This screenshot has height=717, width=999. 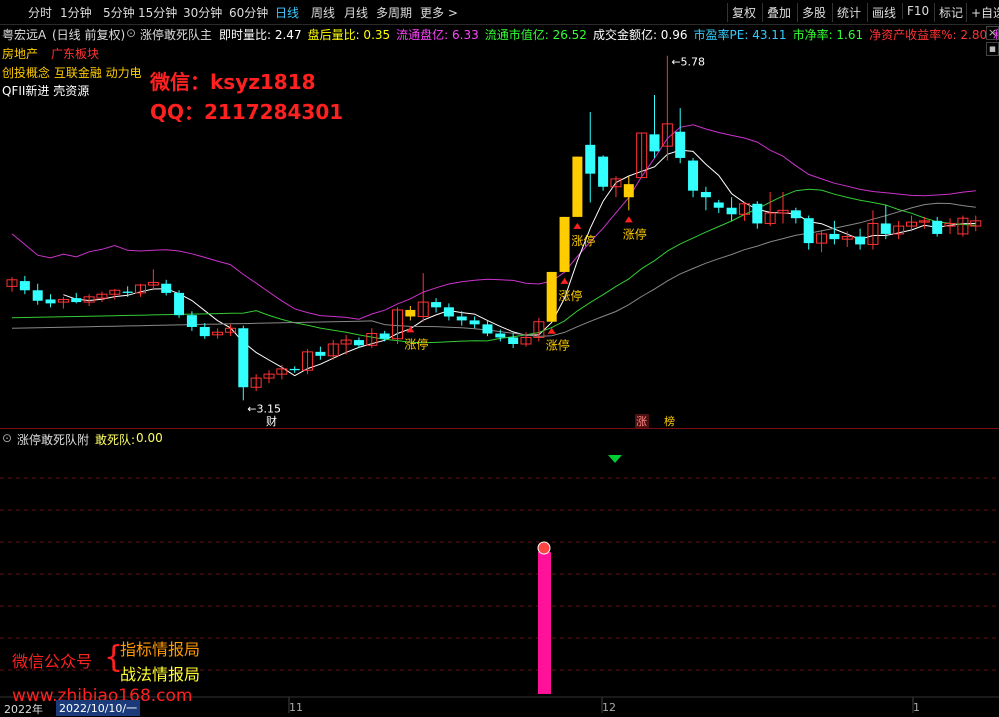 I want to click on low-price-label: ←3.15, so click(x=264, y=408).